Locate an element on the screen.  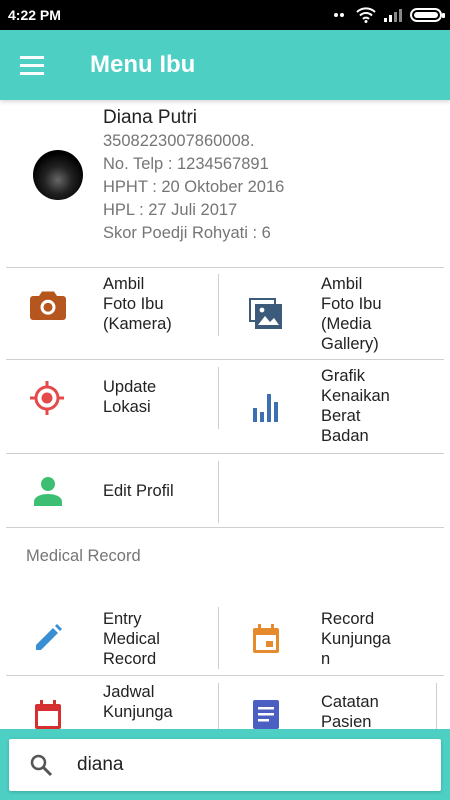
menu-edit-profil: Edit Profil is located at coordinates (112, 490).